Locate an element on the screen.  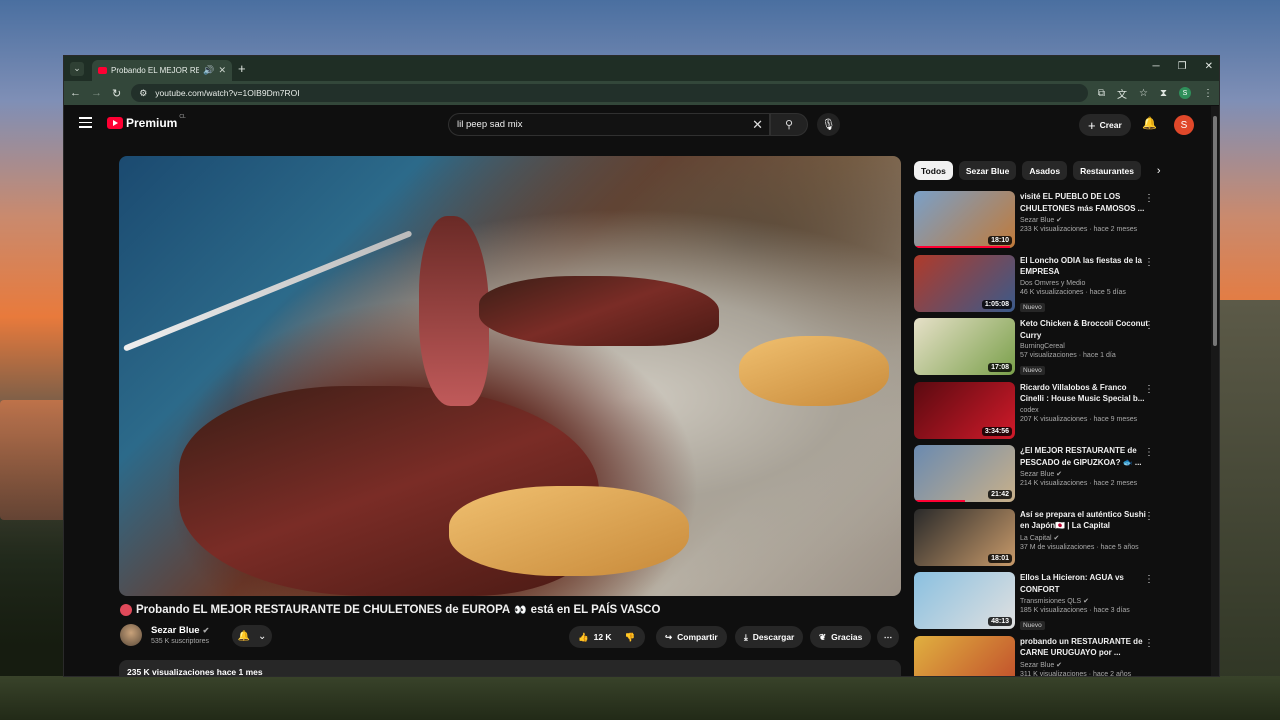
description-box: 235 K visualizaciones hace 1 mes is located at coordinates (510, 668).